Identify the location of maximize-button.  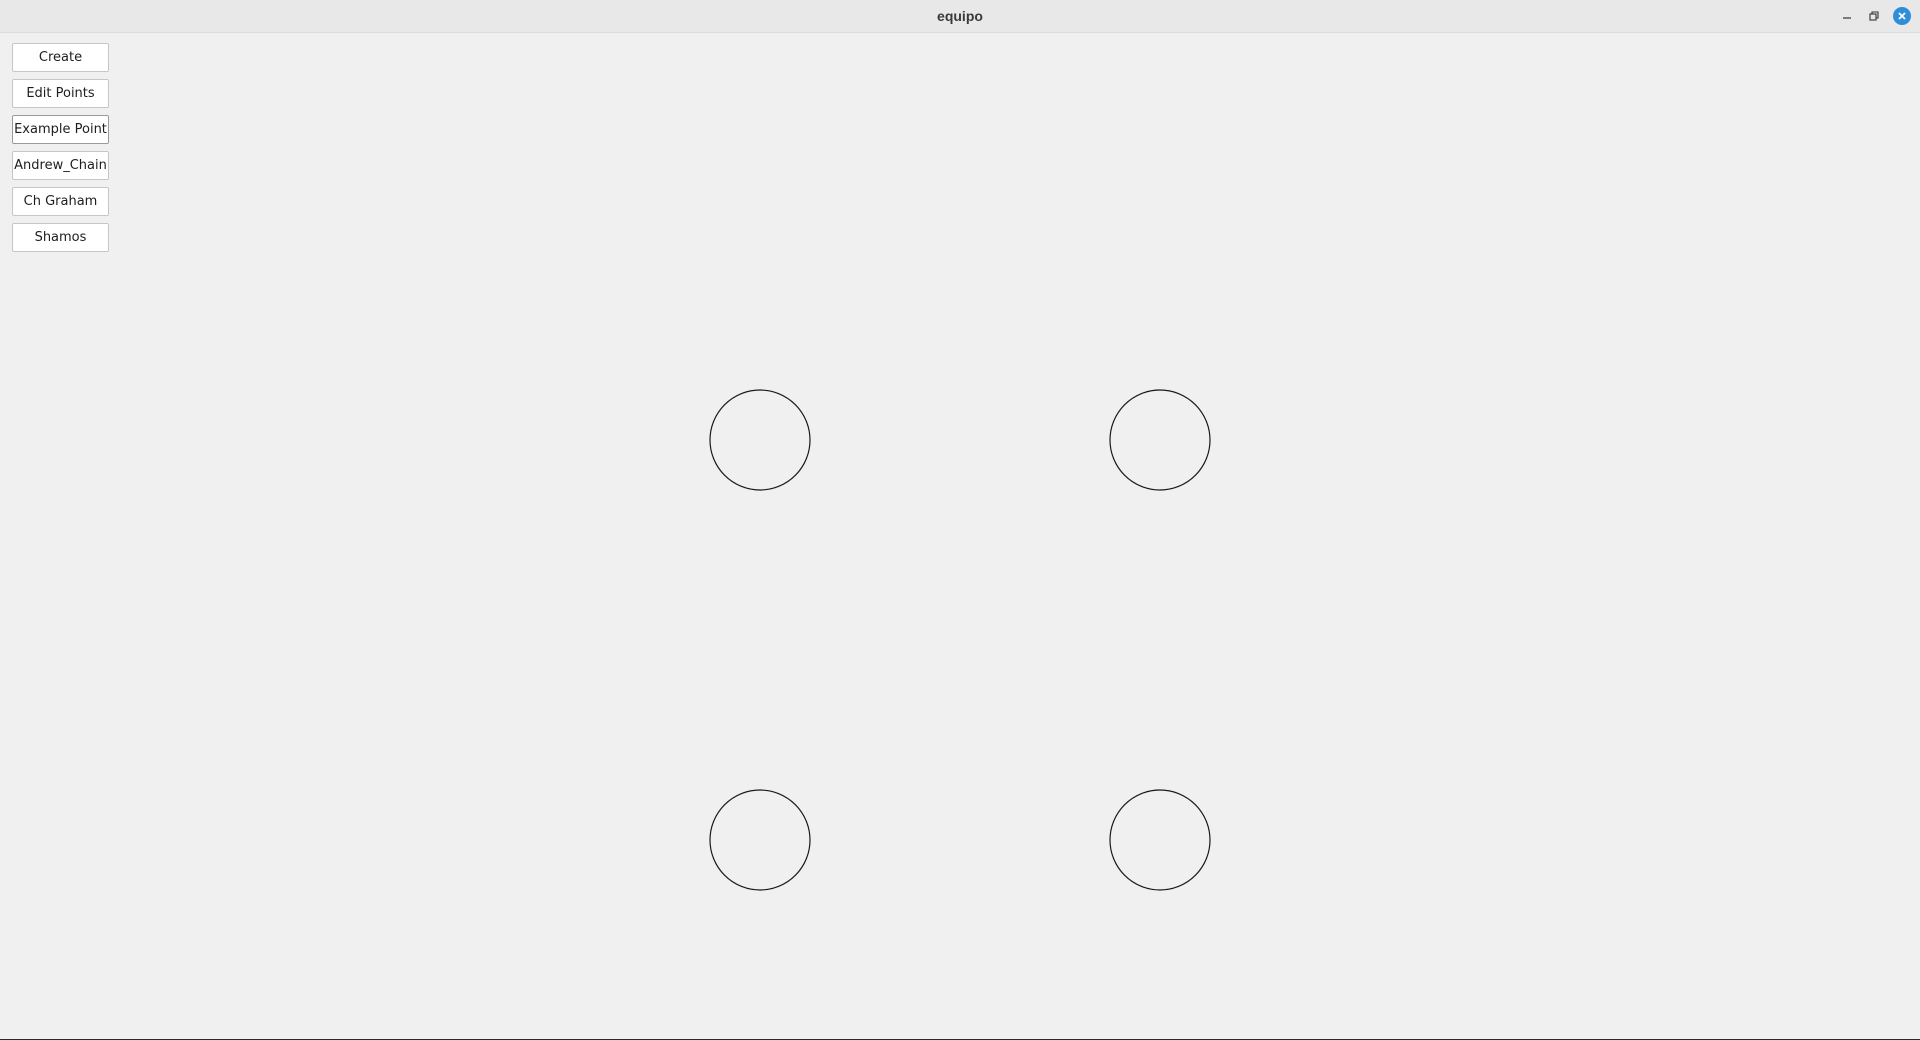
(1874, 16).